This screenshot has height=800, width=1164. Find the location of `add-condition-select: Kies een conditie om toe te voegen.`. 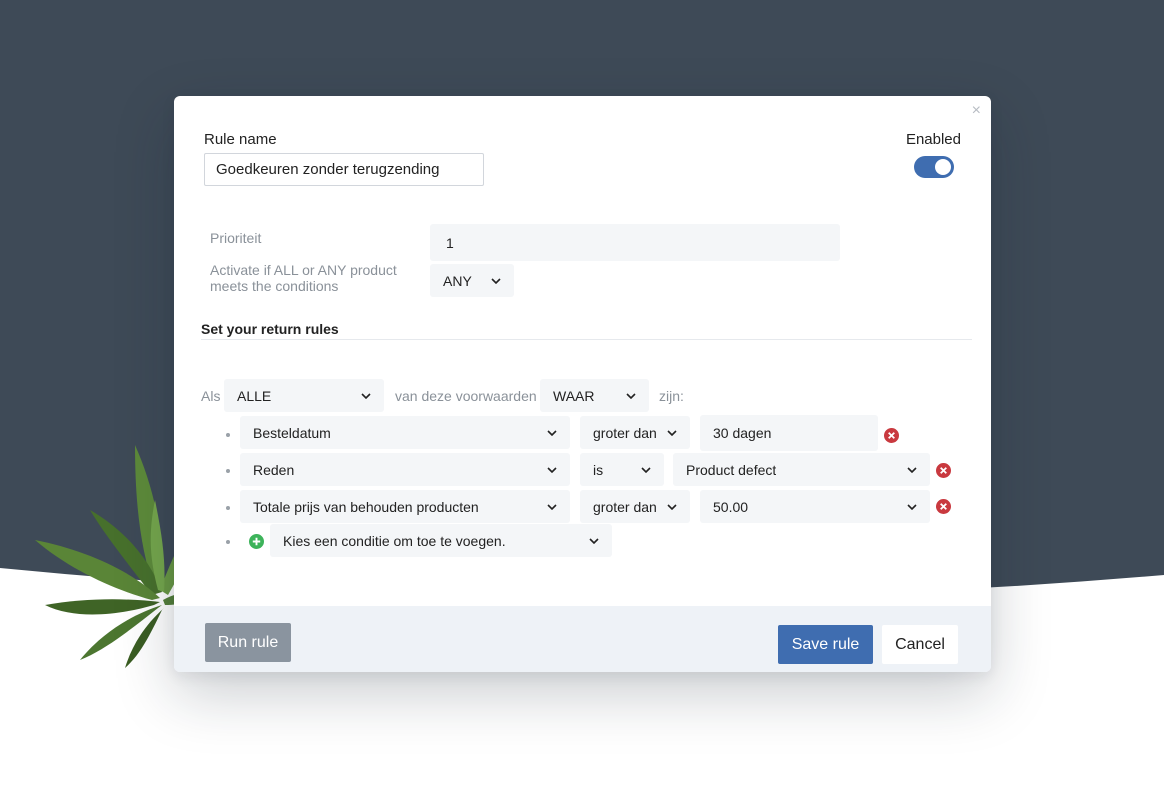

add-condition-select: Kies een conditie om toe te voegen. is located at coordinates (441, 540).